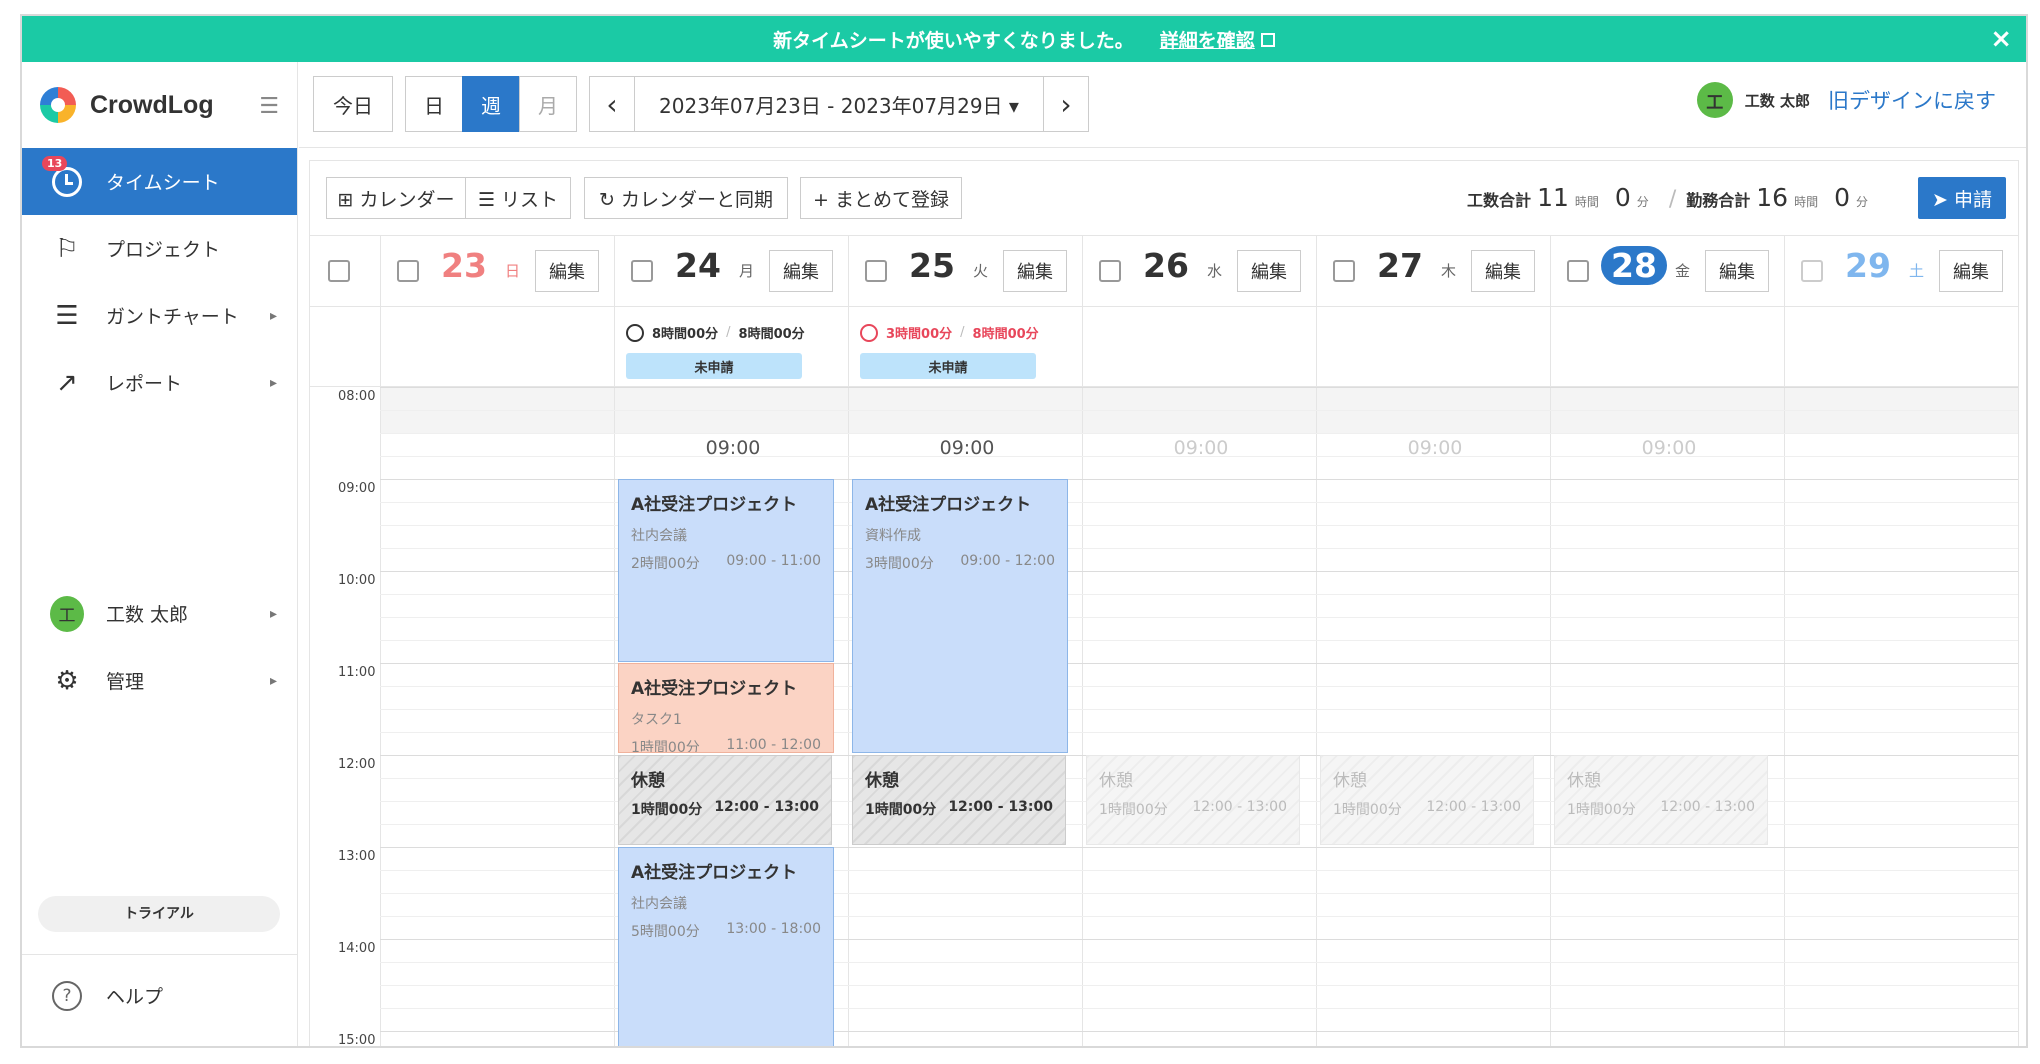 The height and width of the screenshot is (1064, 2040). What do you see at coordinates (339, 271) in the screenshot?
I see `select-all-checkbox` at bounding box center [339, 271].